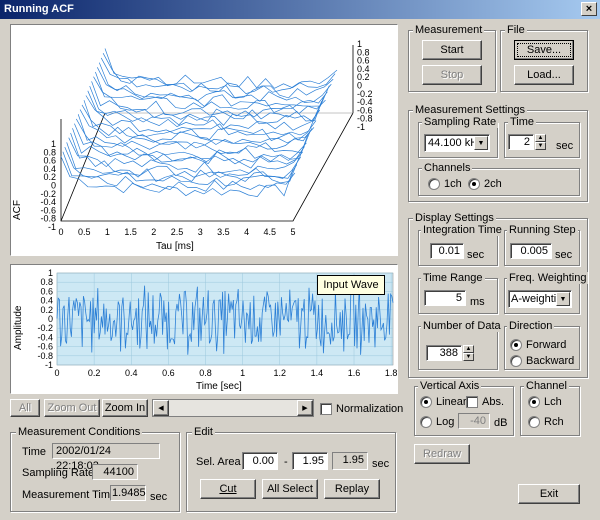 Image resolution: width=600 pixels, height=520 pixels. Describe the element at coordinates (223, 232) in the screenshot. I see `acf-x-tick-label: 3.5` at that location.